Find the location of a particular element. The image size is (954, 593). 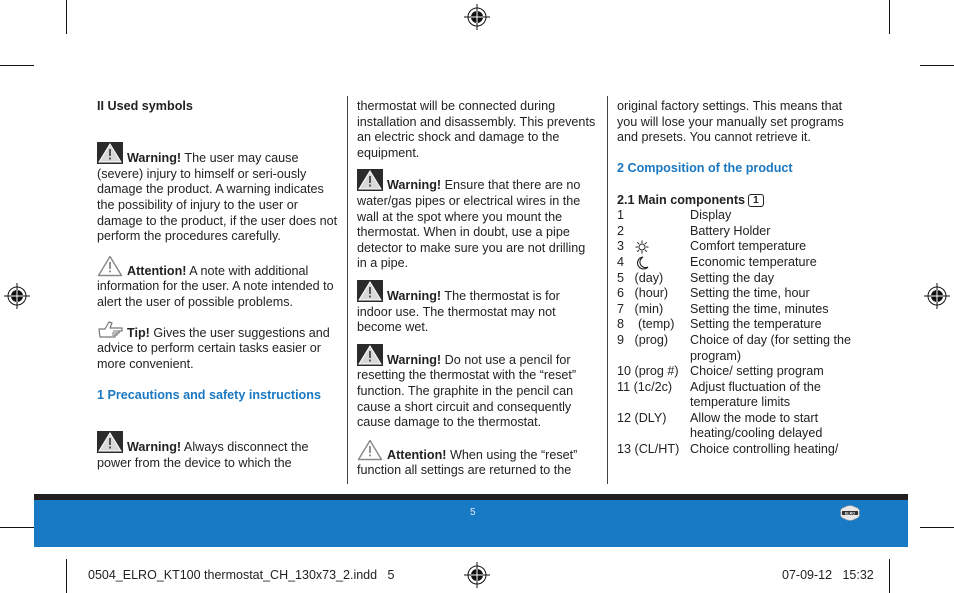

component-row: 2 Battery Holder is located at coordinates (737, 232).